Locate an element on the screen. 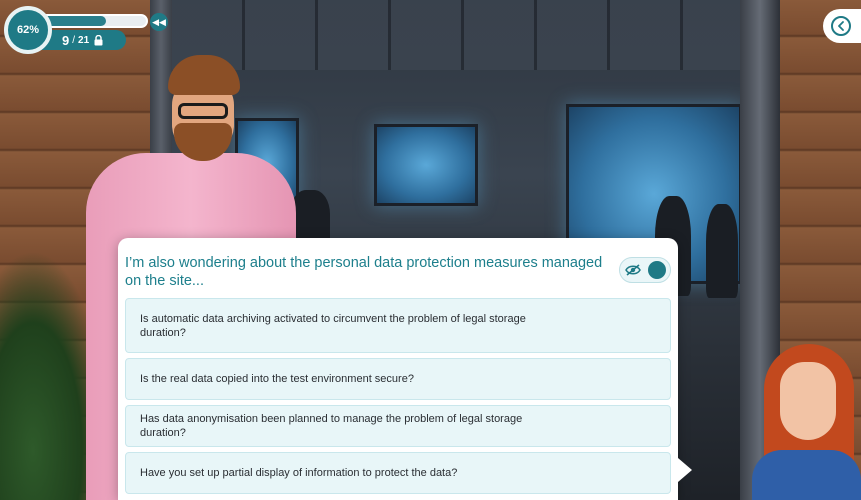 Image resolution: width=861 pixels, height=500 pixels. toggle-knob is located at coordinates (657, 270).